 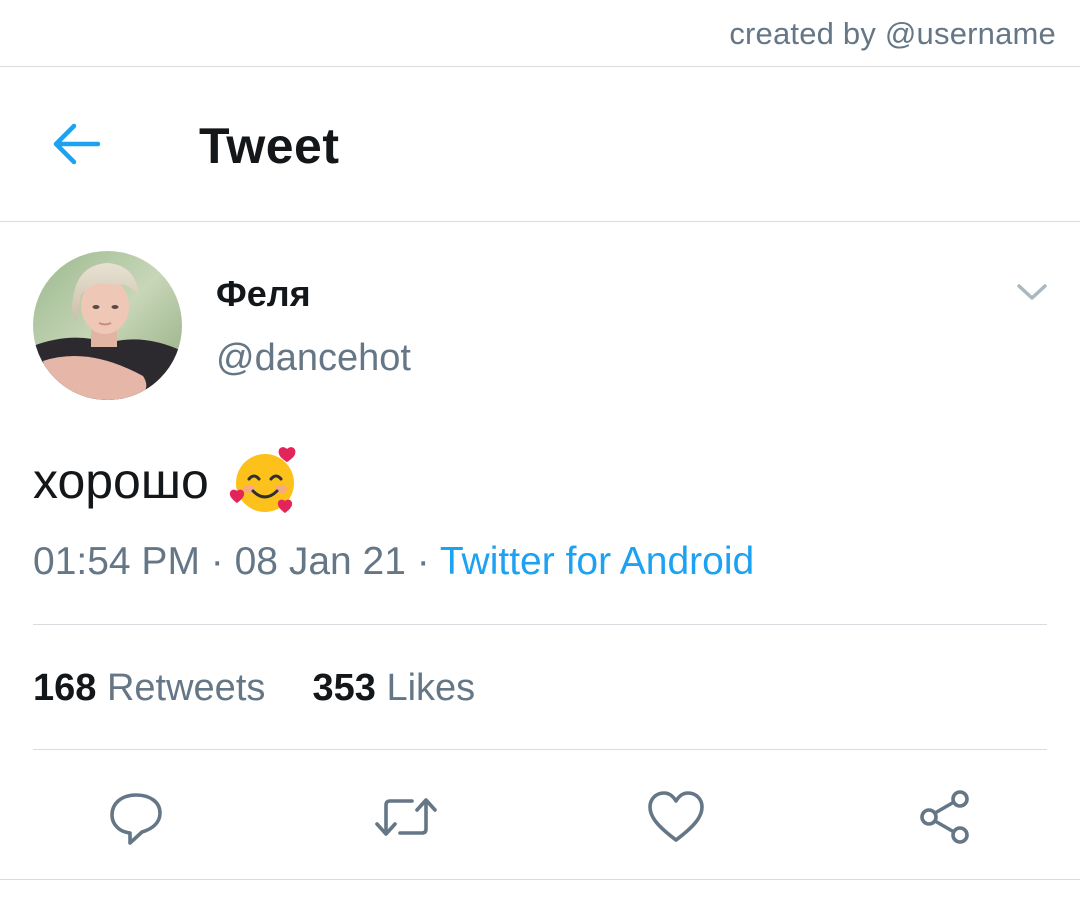 I want to click on likes-stat: 353 Likes, so click(x=394, y=688).